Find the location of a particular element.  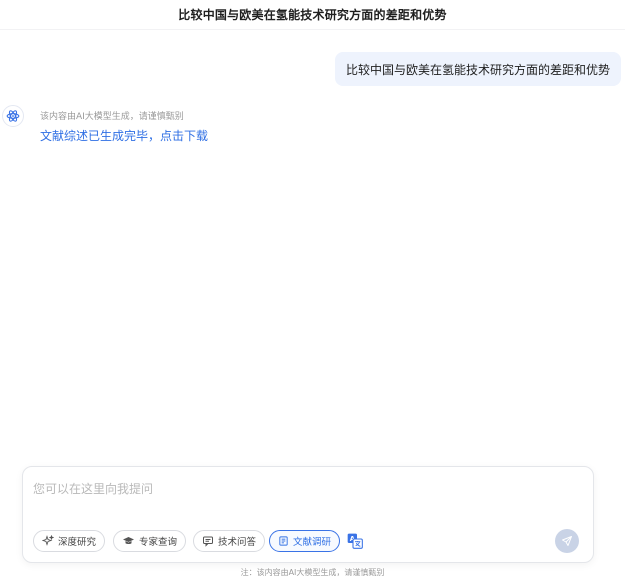

question-input is located at coordinates (303, 489).